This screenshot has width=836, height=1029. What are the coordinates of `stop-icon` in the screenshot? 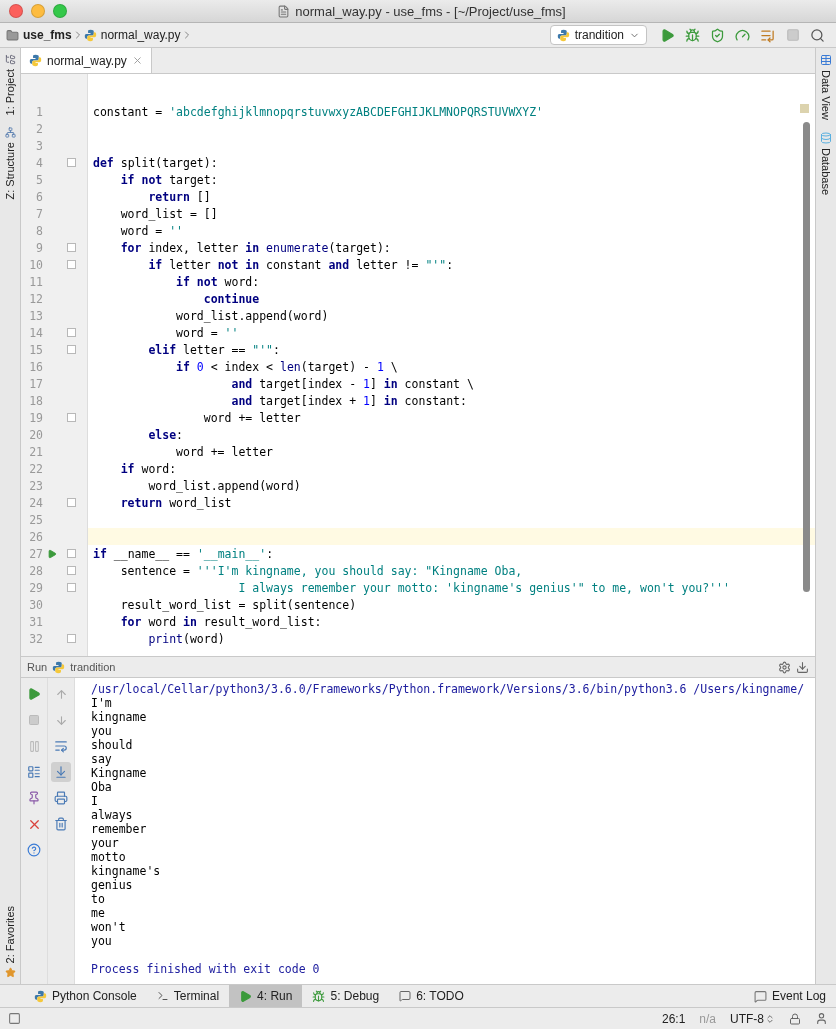 It's located at (34, 720).